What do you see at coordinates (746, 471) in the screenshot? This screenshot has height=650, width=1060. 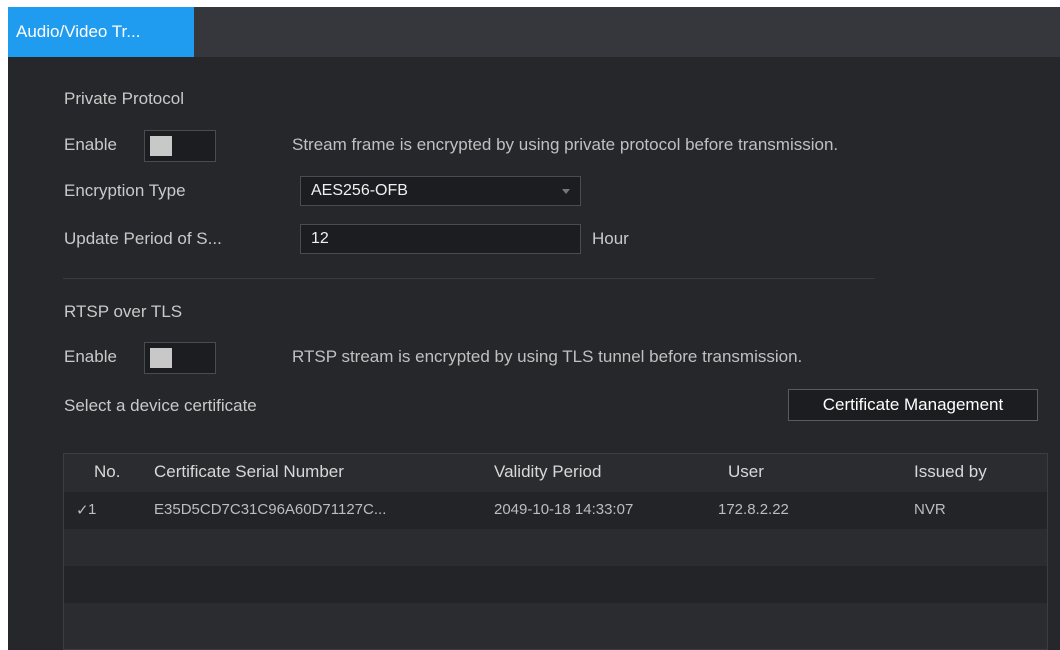 I see `column-header-user: User` at bounding box center [746, 471].